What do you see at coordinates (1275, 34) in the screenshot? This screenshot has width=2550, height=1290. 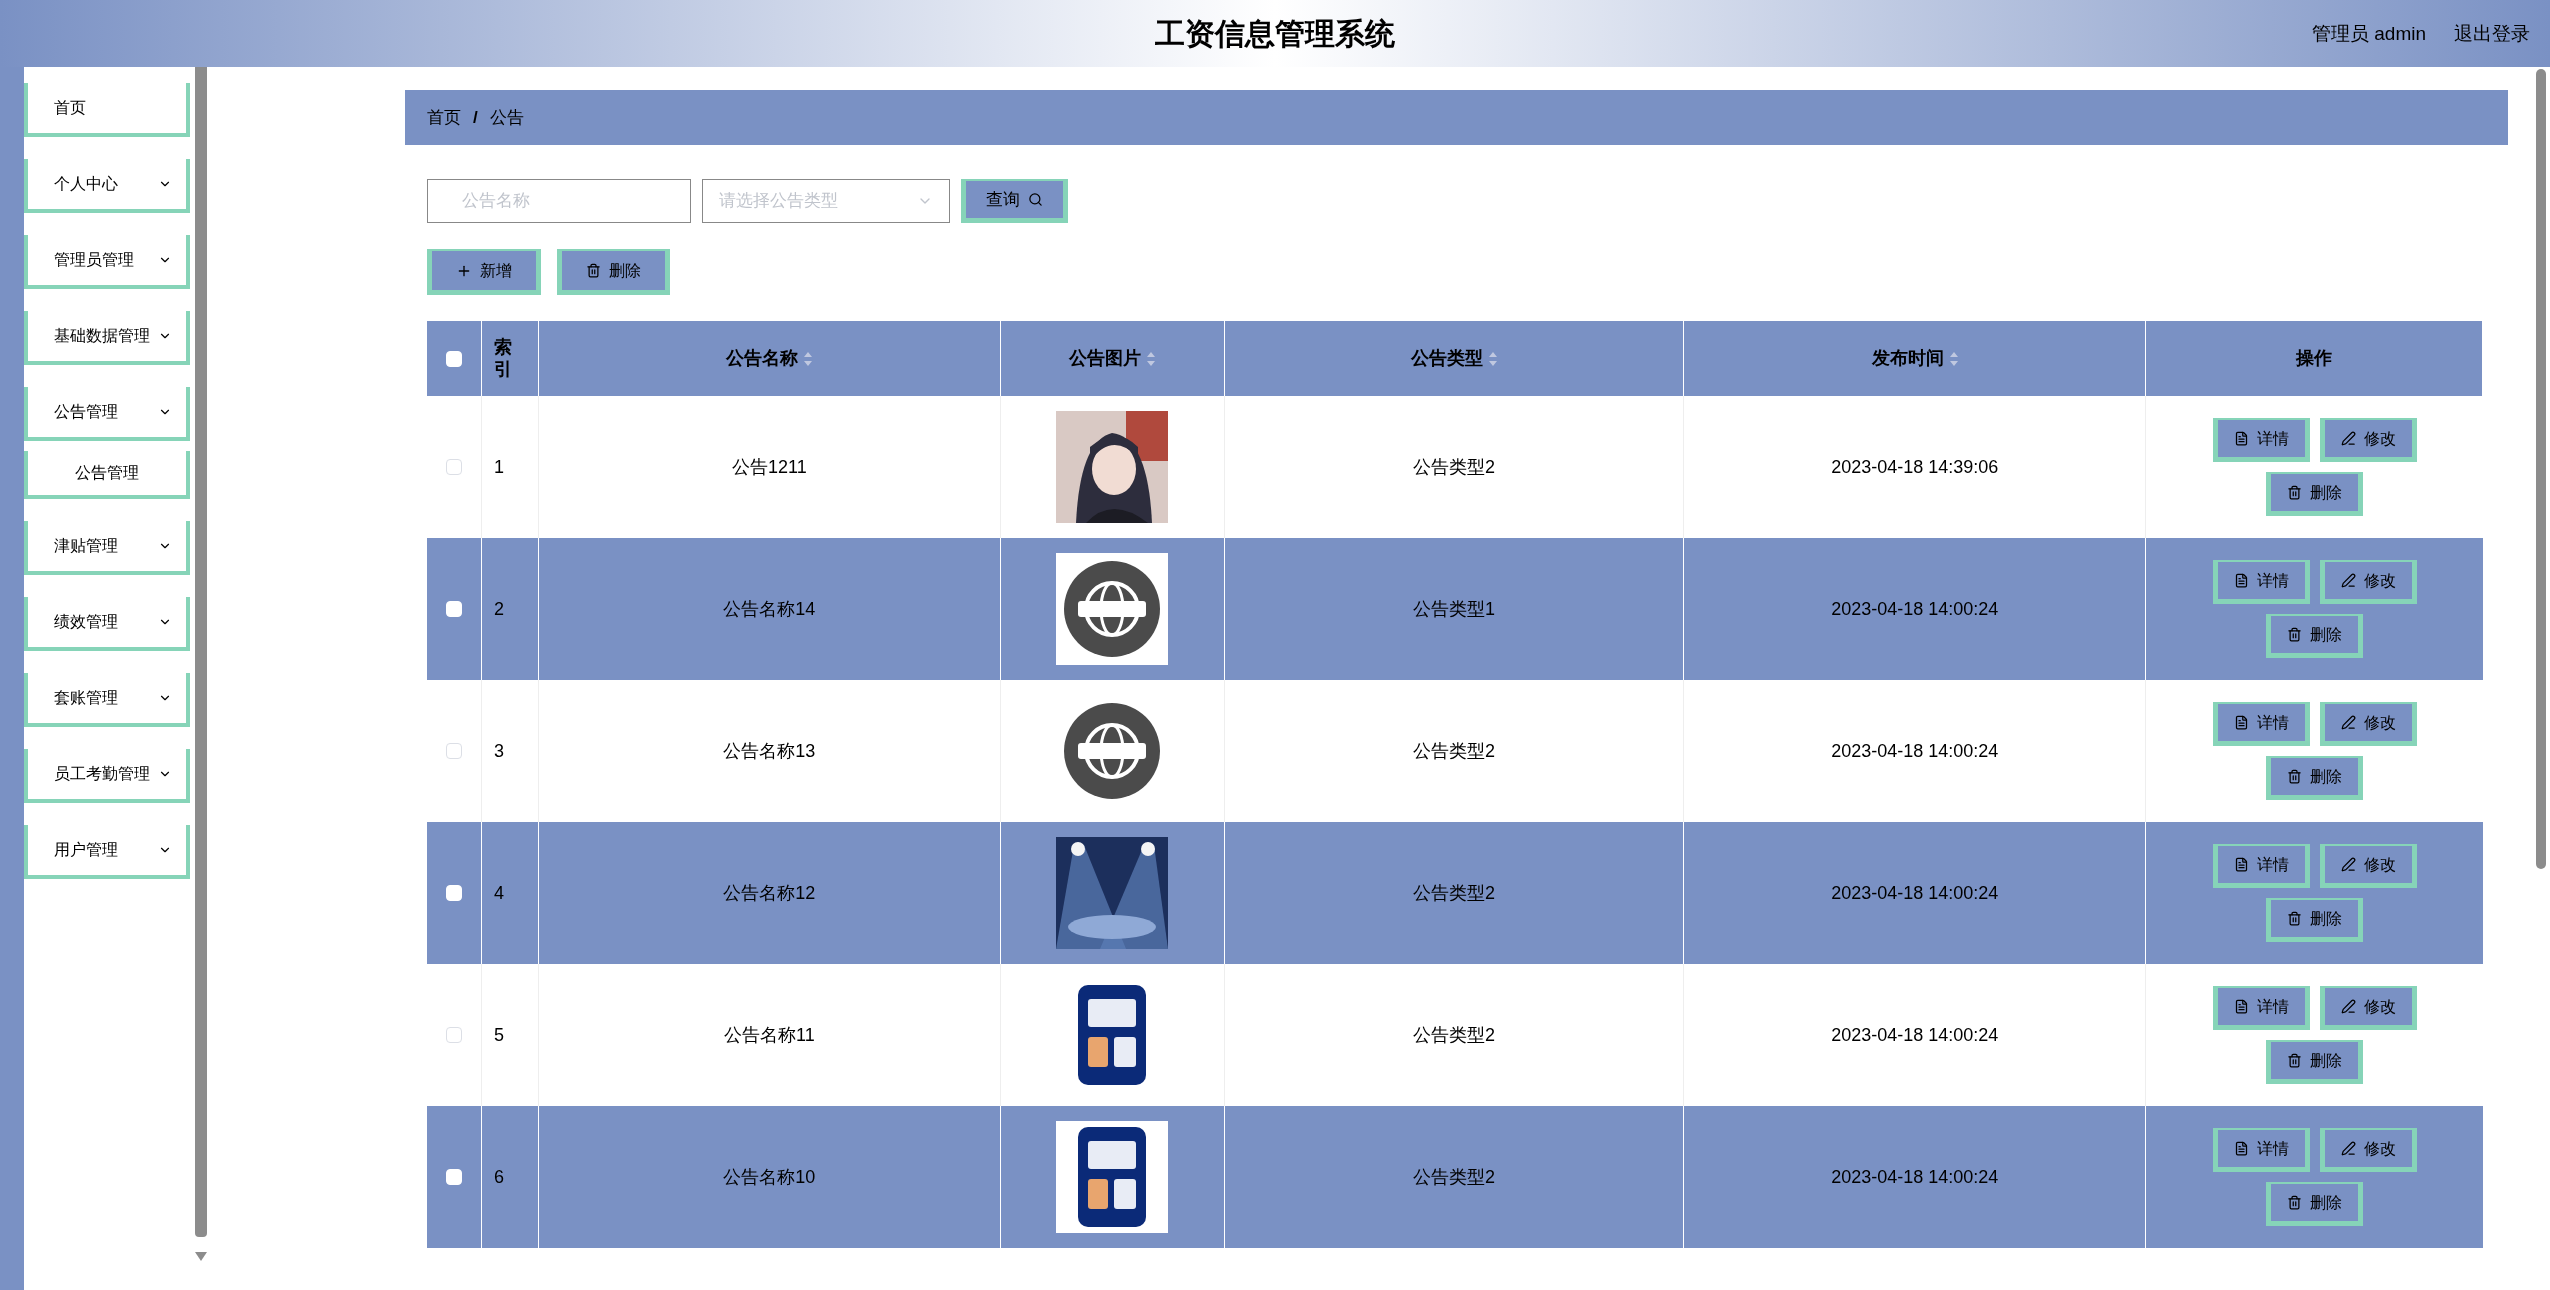 I see `app-title: 工资信息管理系统` at bounding box center [1275, 34].